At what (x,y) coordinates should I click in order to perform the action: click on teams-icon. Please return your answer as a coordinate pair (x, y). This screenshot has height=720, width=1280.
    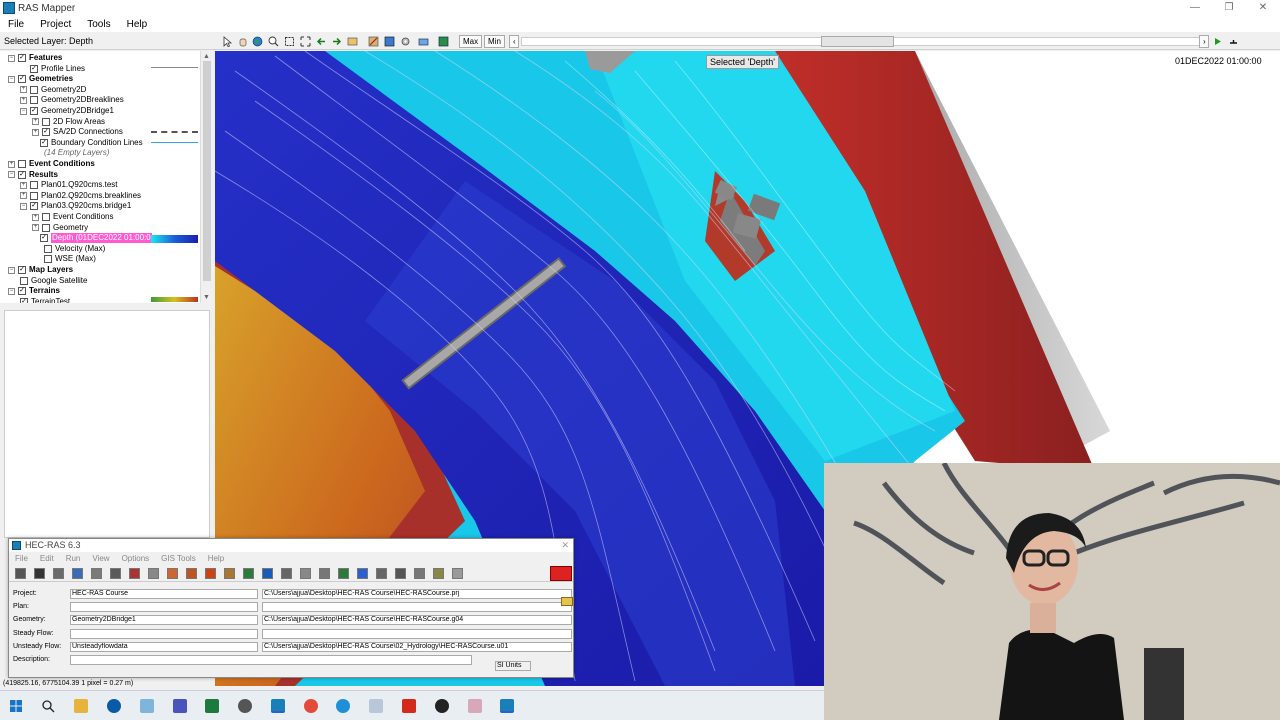
    Looking at the image, I should click on (180, 706).